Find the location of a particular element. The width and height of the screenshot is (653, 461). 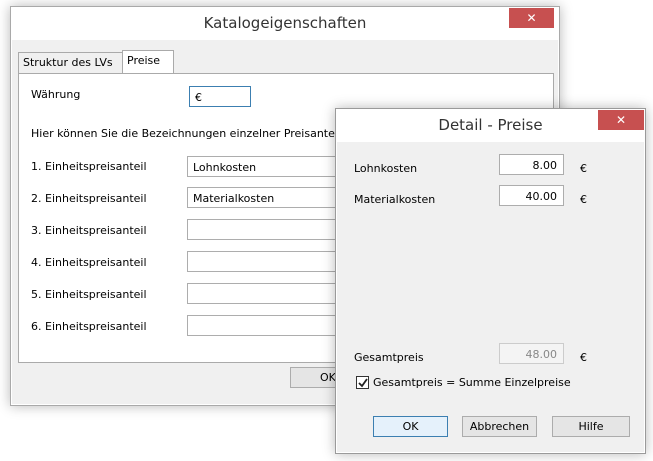

ep-field-1: Lohnkosten is located at coordinates (267, 166).